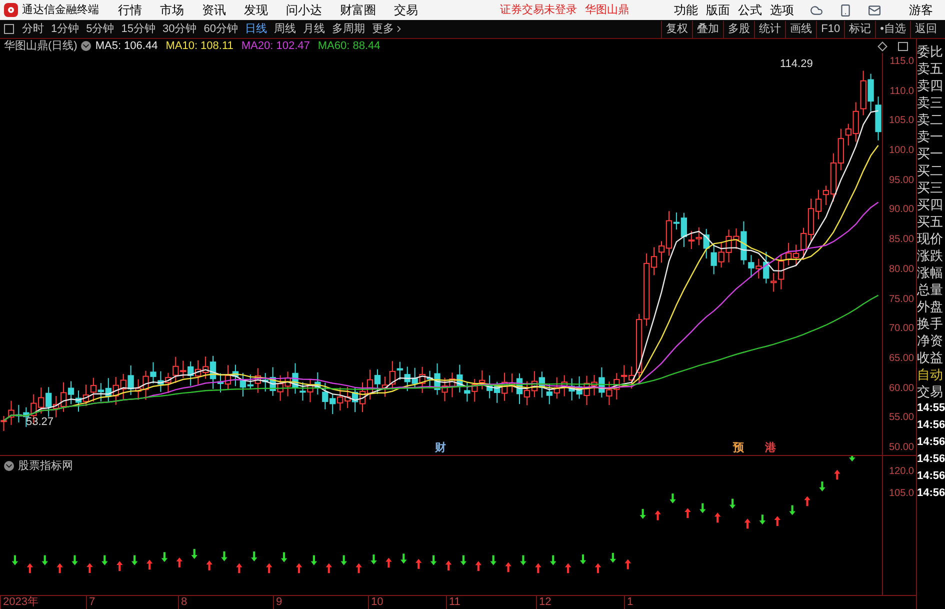 The height and width of the screenshot is (609, 945). I want to click on menu-item: 发现, so click(256, 10).